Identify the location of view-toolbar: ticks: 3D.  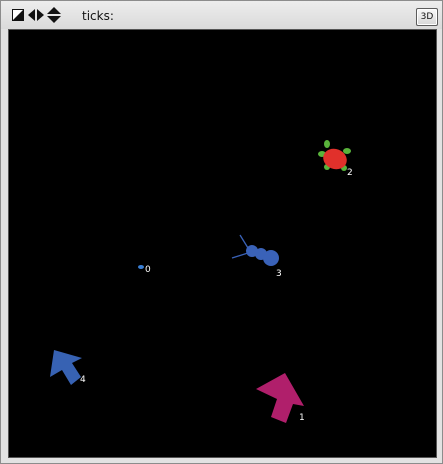
(221, 15).